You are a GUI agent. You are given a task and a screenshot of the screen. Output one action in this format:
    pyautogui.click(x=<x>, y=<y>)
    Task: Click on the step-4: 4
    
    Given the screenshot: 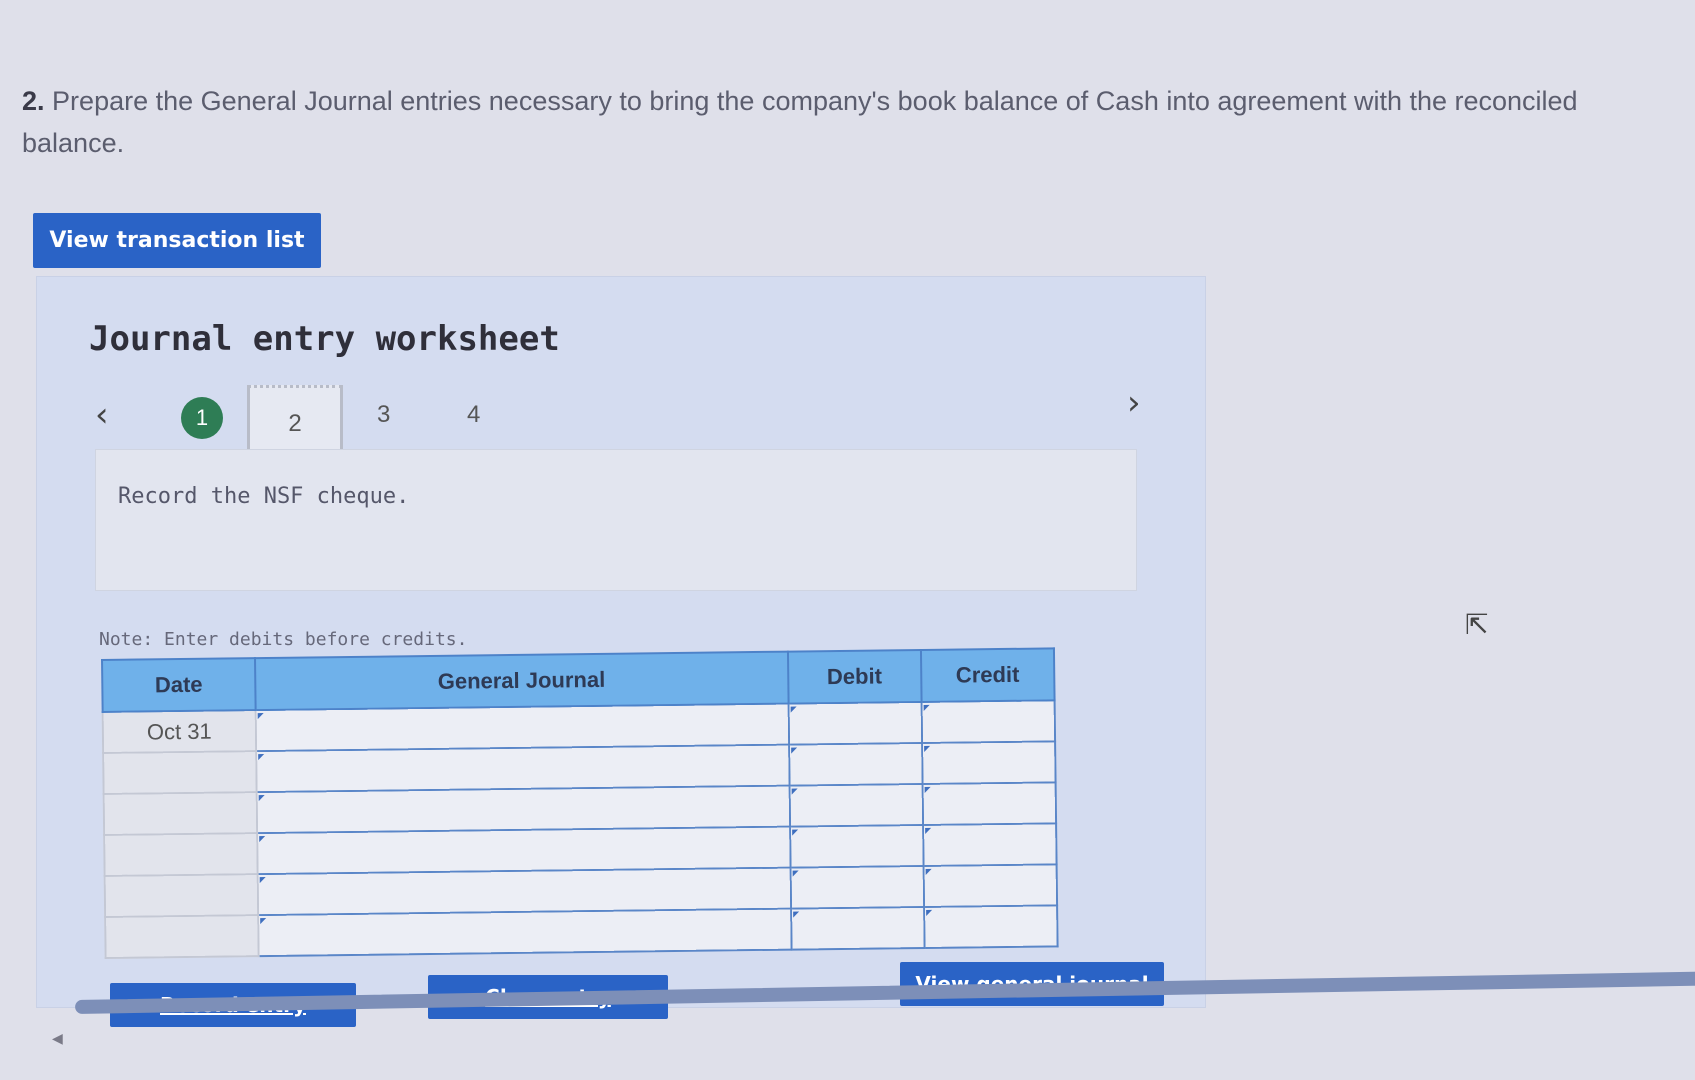 What is the action you would take?
    pyautogui.click(x=473, y=415)
    